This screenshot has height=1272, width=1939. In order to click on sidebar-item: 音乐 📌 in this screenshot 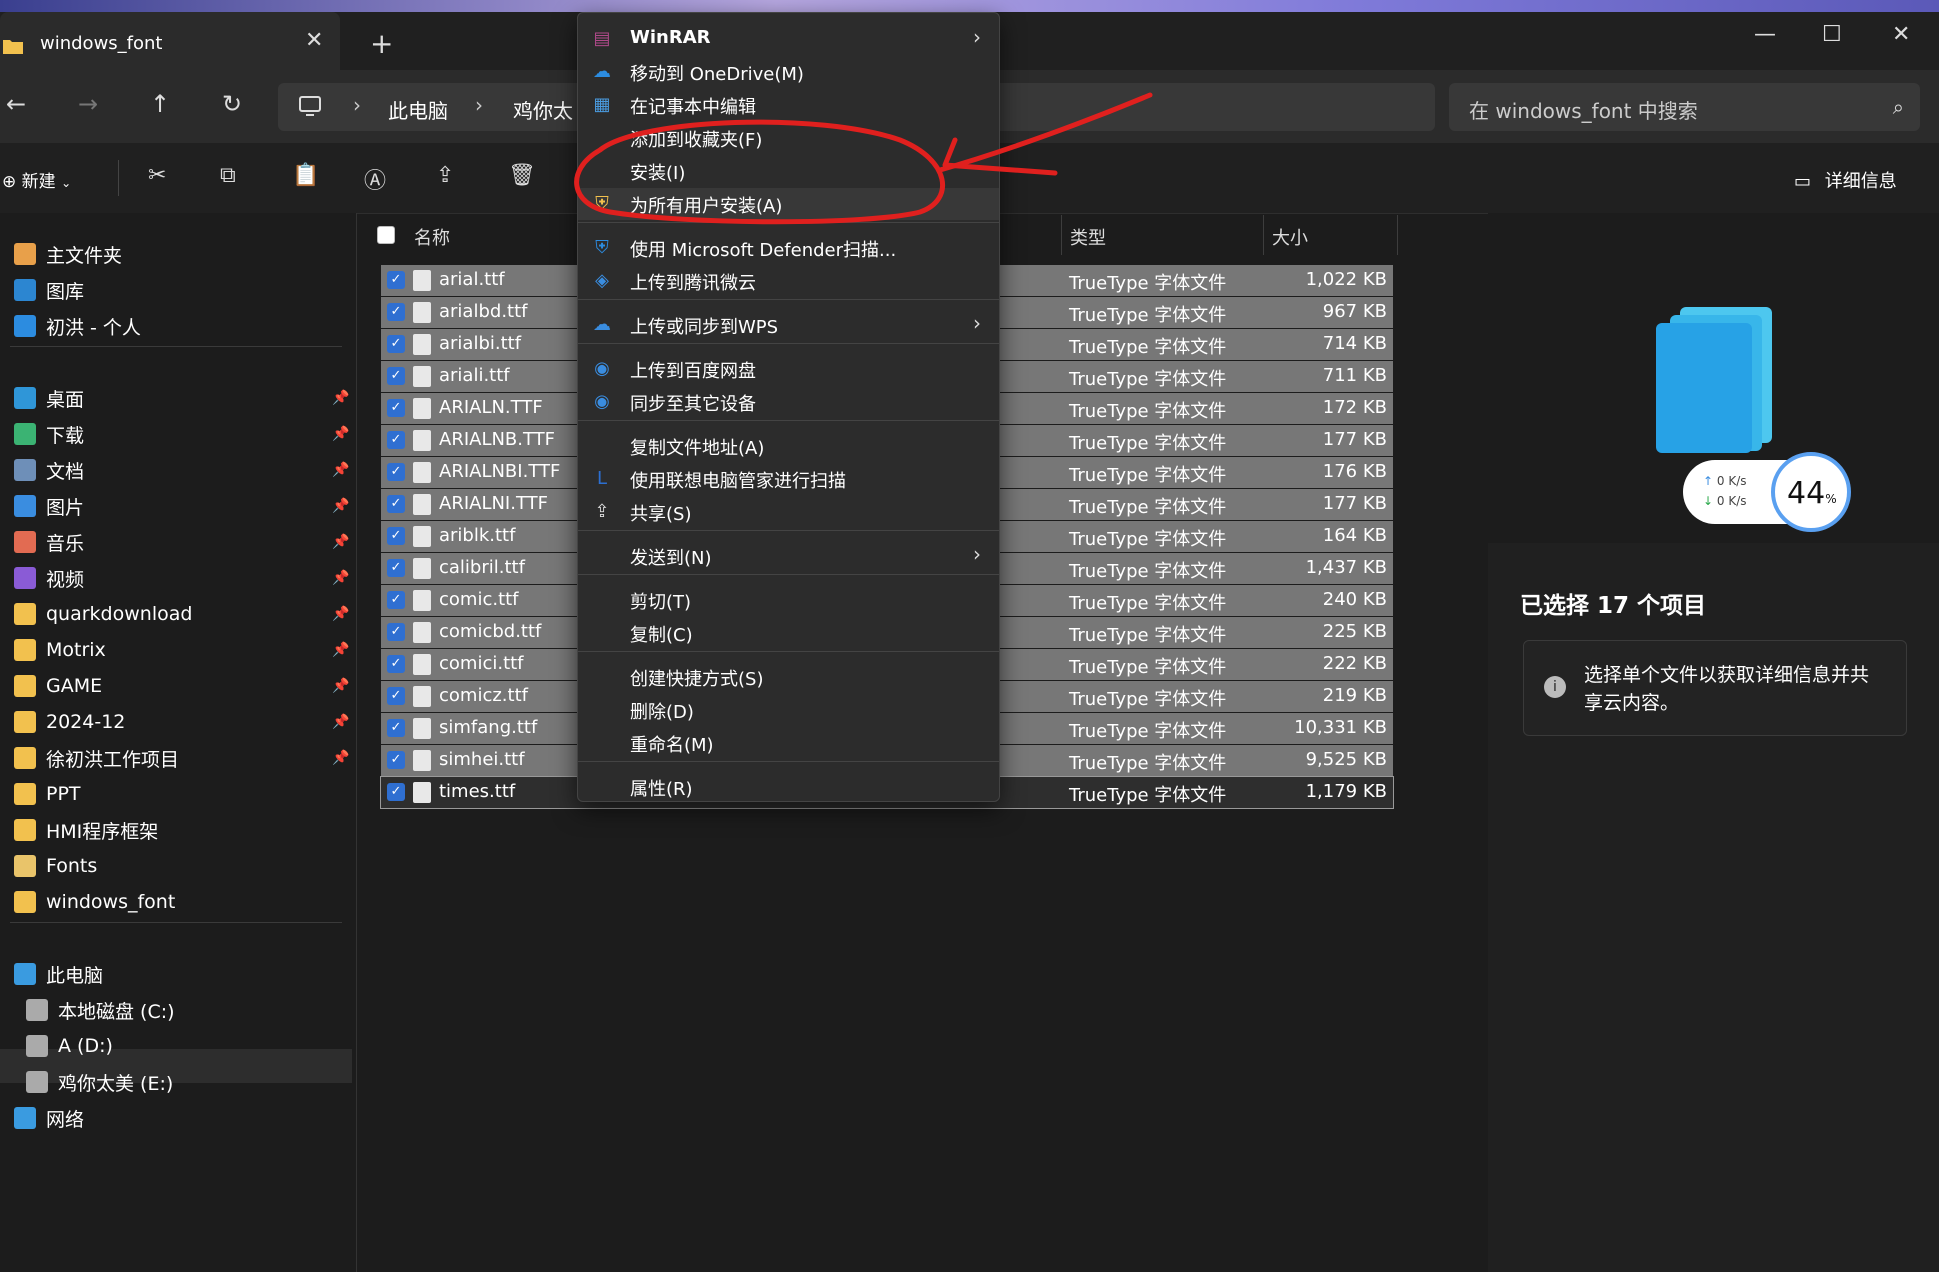, I will do `click(181, 542)`.